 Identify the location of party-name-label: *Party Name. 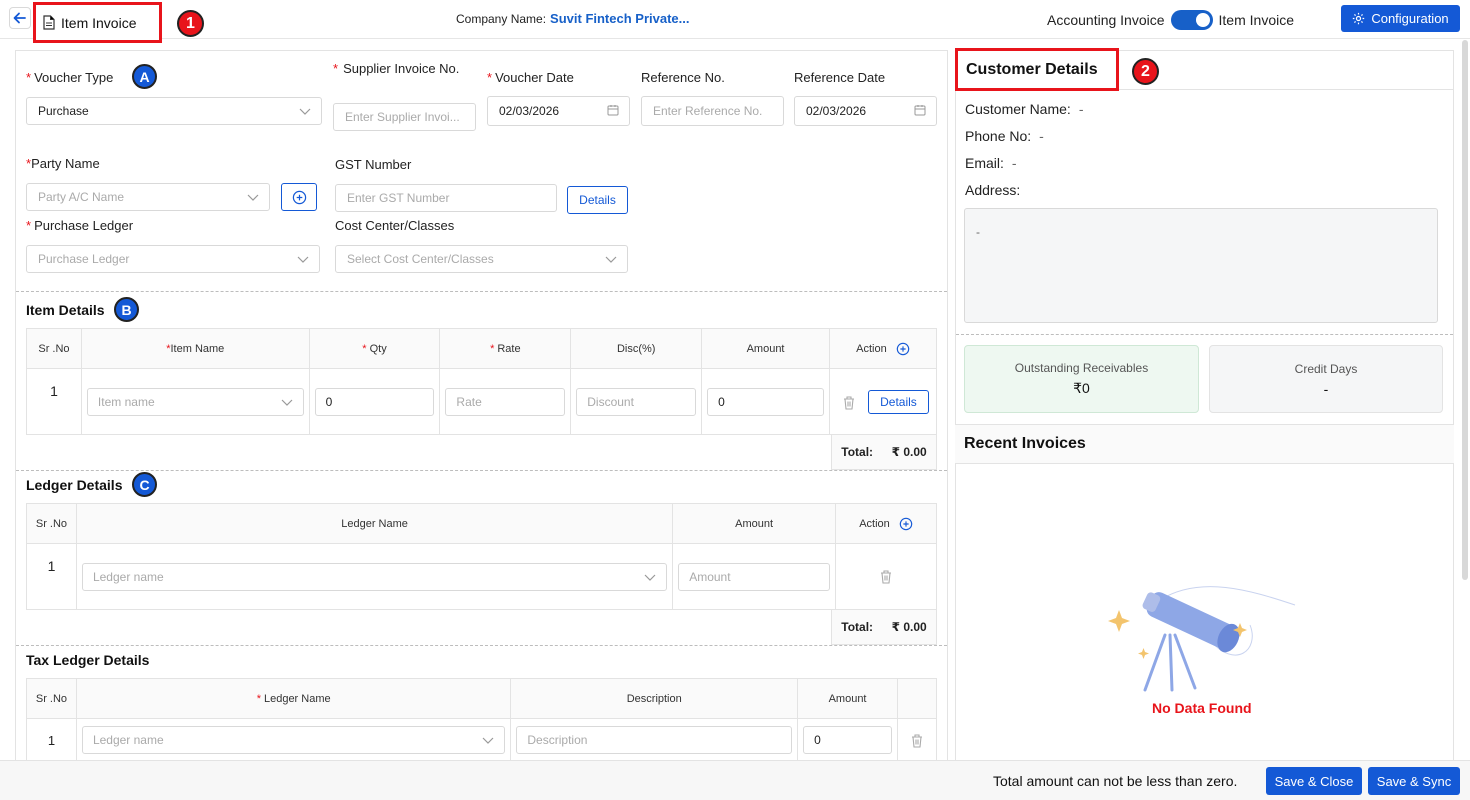
(63, 163).